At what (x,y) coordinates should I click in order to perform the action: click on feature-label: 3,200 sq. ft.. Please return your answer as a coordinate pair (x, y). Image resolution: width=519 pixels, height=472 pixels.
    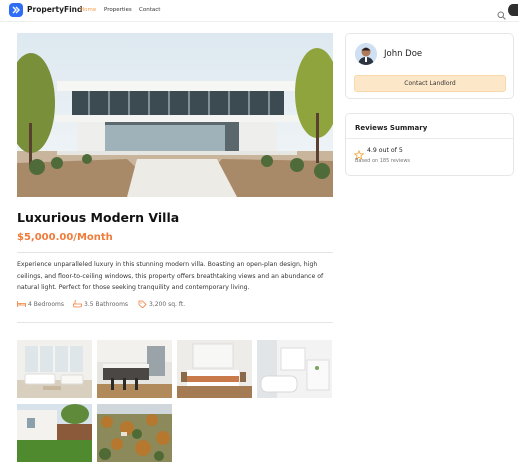
    Looking at the image, I should click on (167, 304).